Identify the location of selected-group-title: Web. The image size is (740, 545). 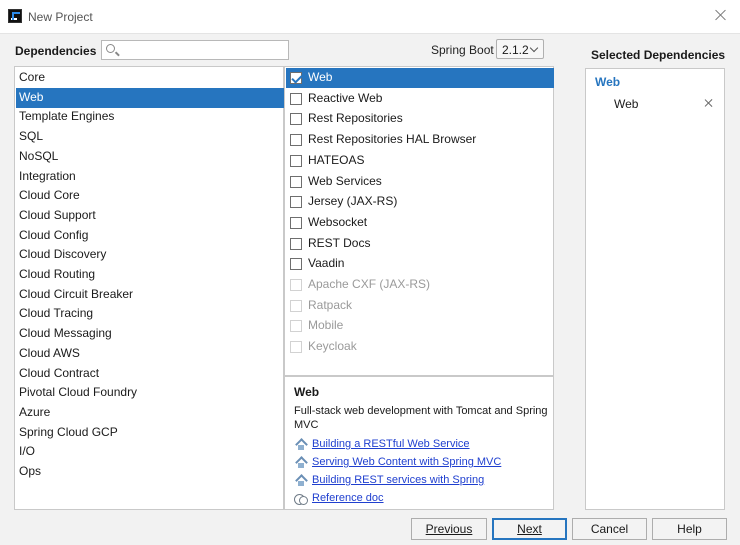
(608, 82).